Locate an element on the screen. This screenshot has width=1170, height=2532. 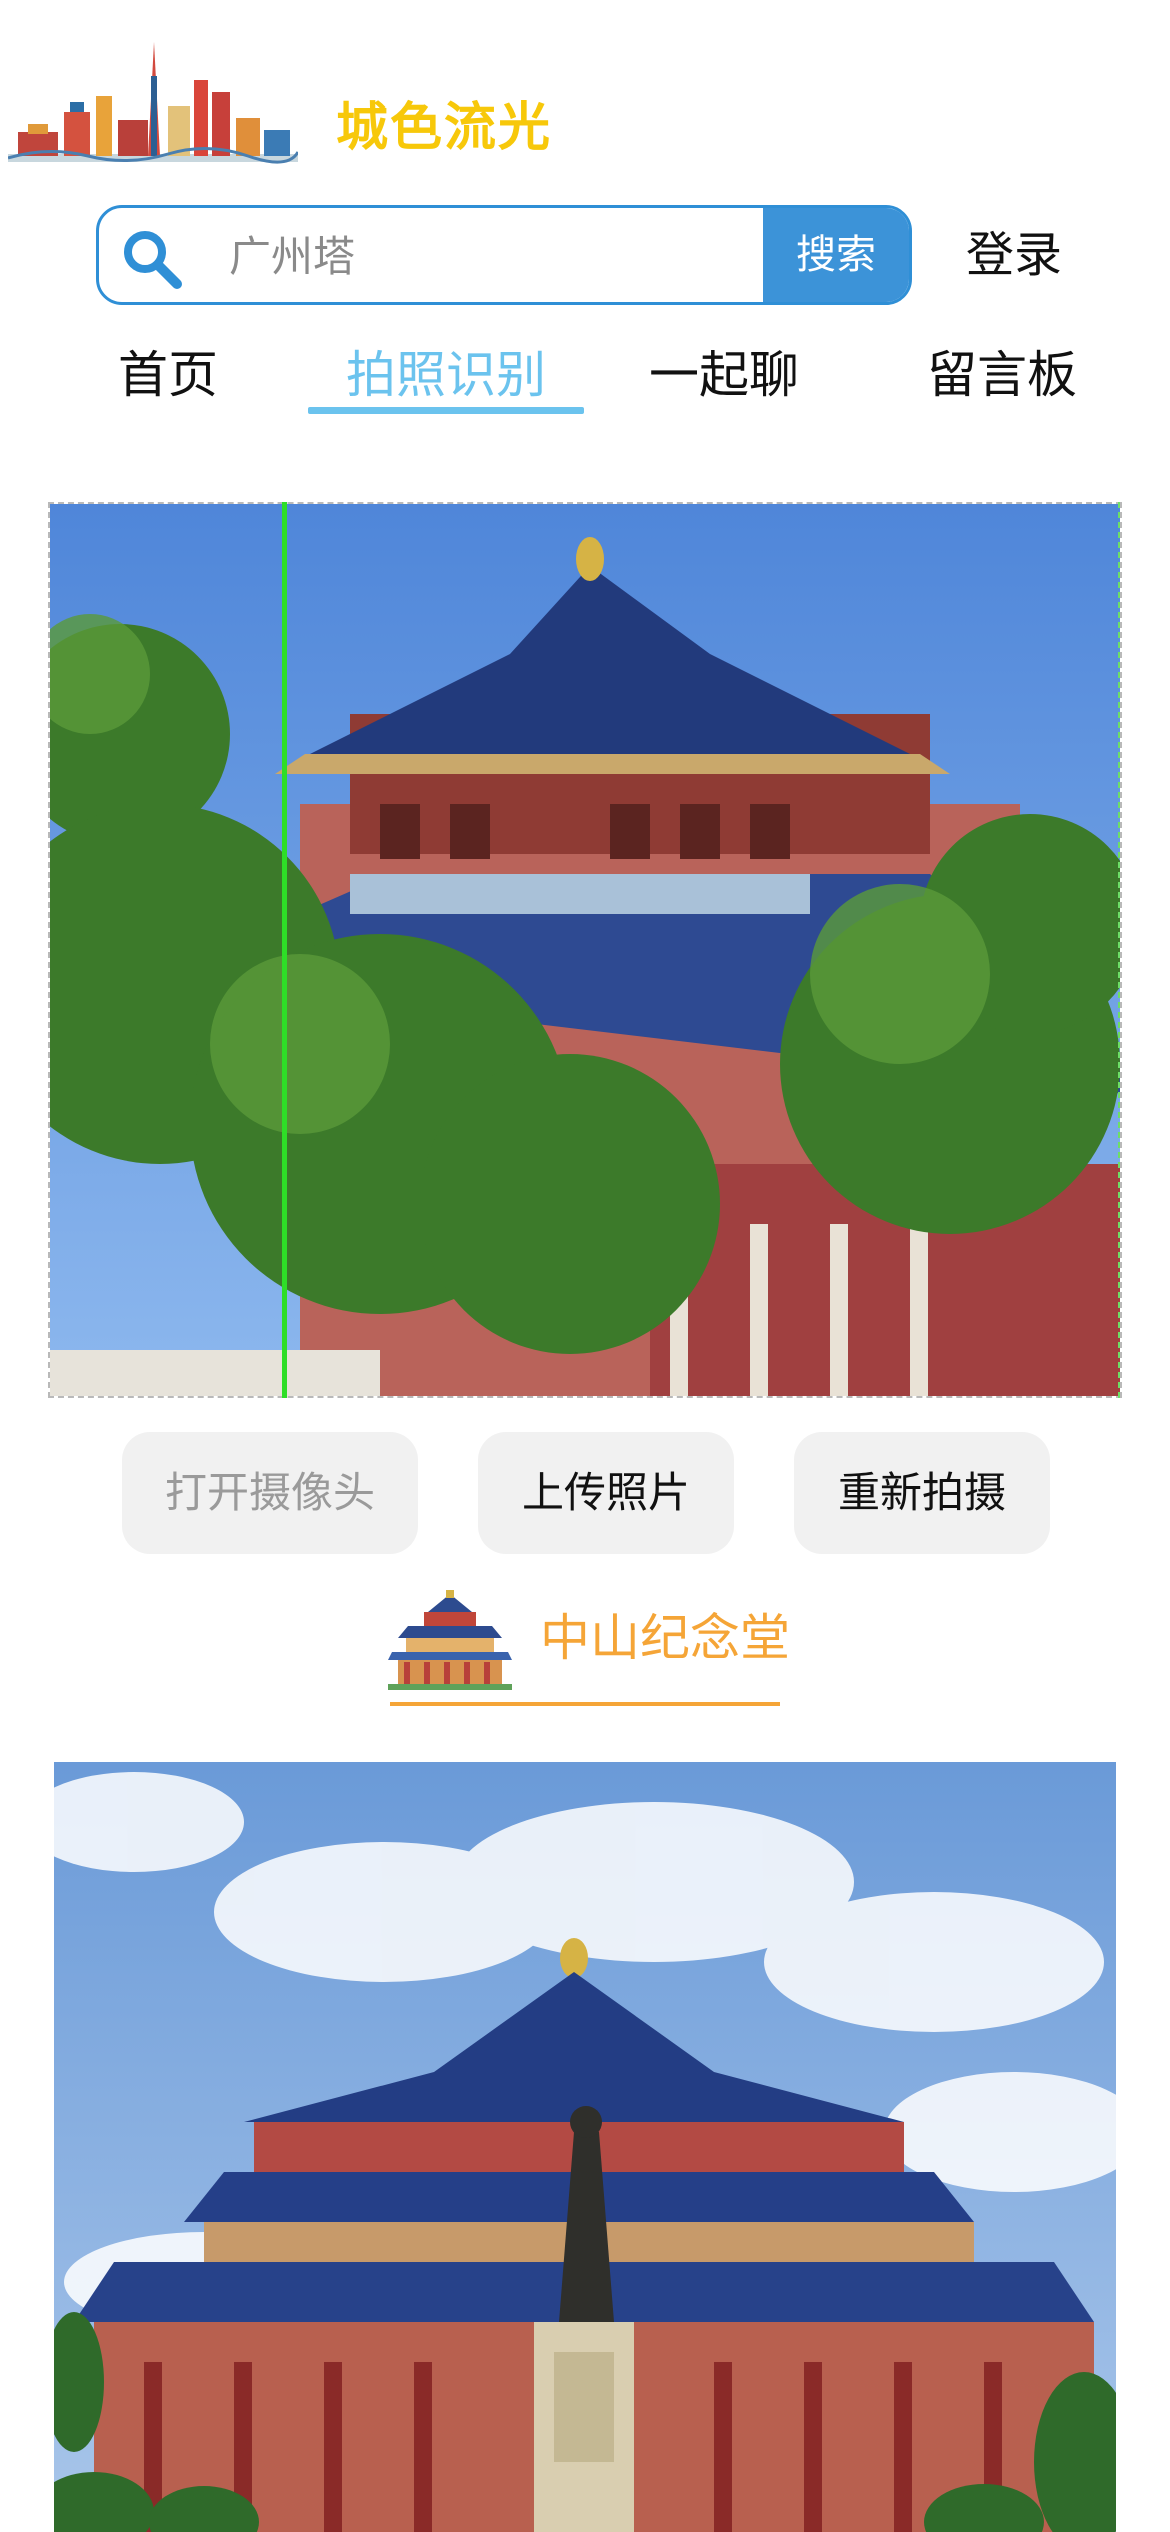
memorial-hall-icon is located at coordinates (450, 1640).